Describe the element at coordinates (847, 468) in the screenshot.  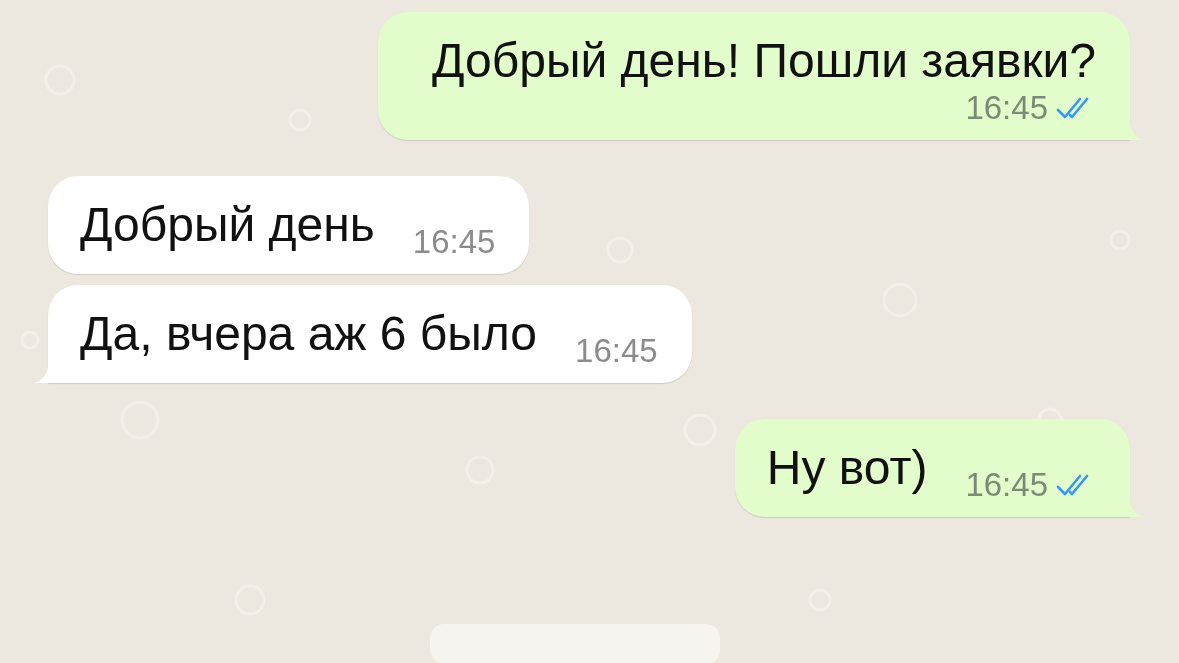
I see `message-text: Ну вот)` at that location.